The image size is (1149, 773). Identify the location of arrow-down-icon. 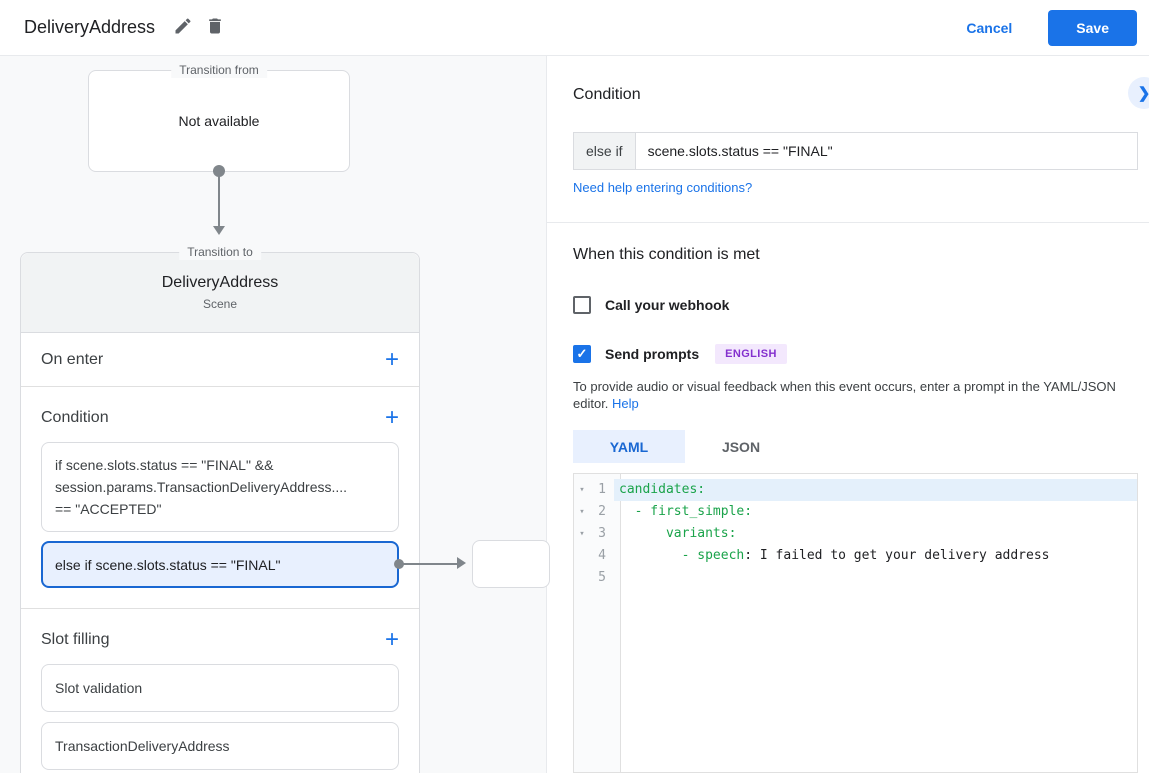
(219, 230).